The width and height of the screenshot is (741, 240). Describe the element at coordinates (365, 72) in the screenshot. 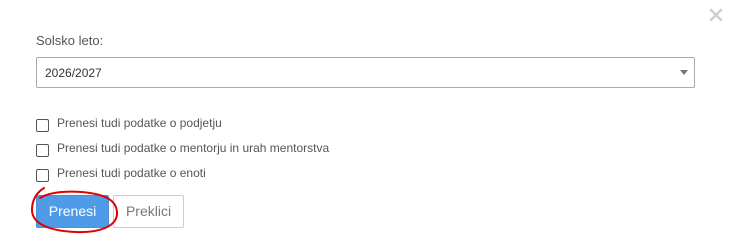

I see `school-year-select: 2026/2027` at that location.